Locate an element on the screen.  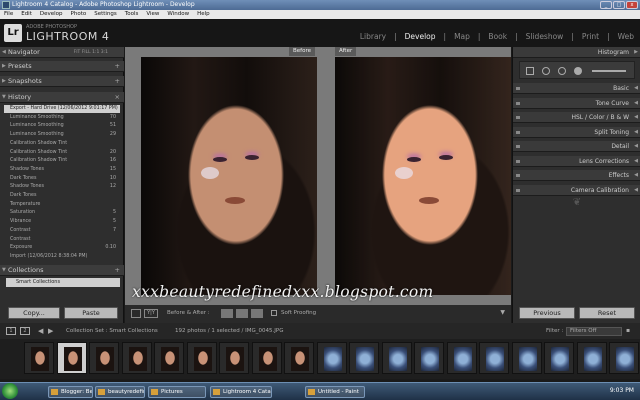
clear-history-icon: × is located at coordinates (117, 97).